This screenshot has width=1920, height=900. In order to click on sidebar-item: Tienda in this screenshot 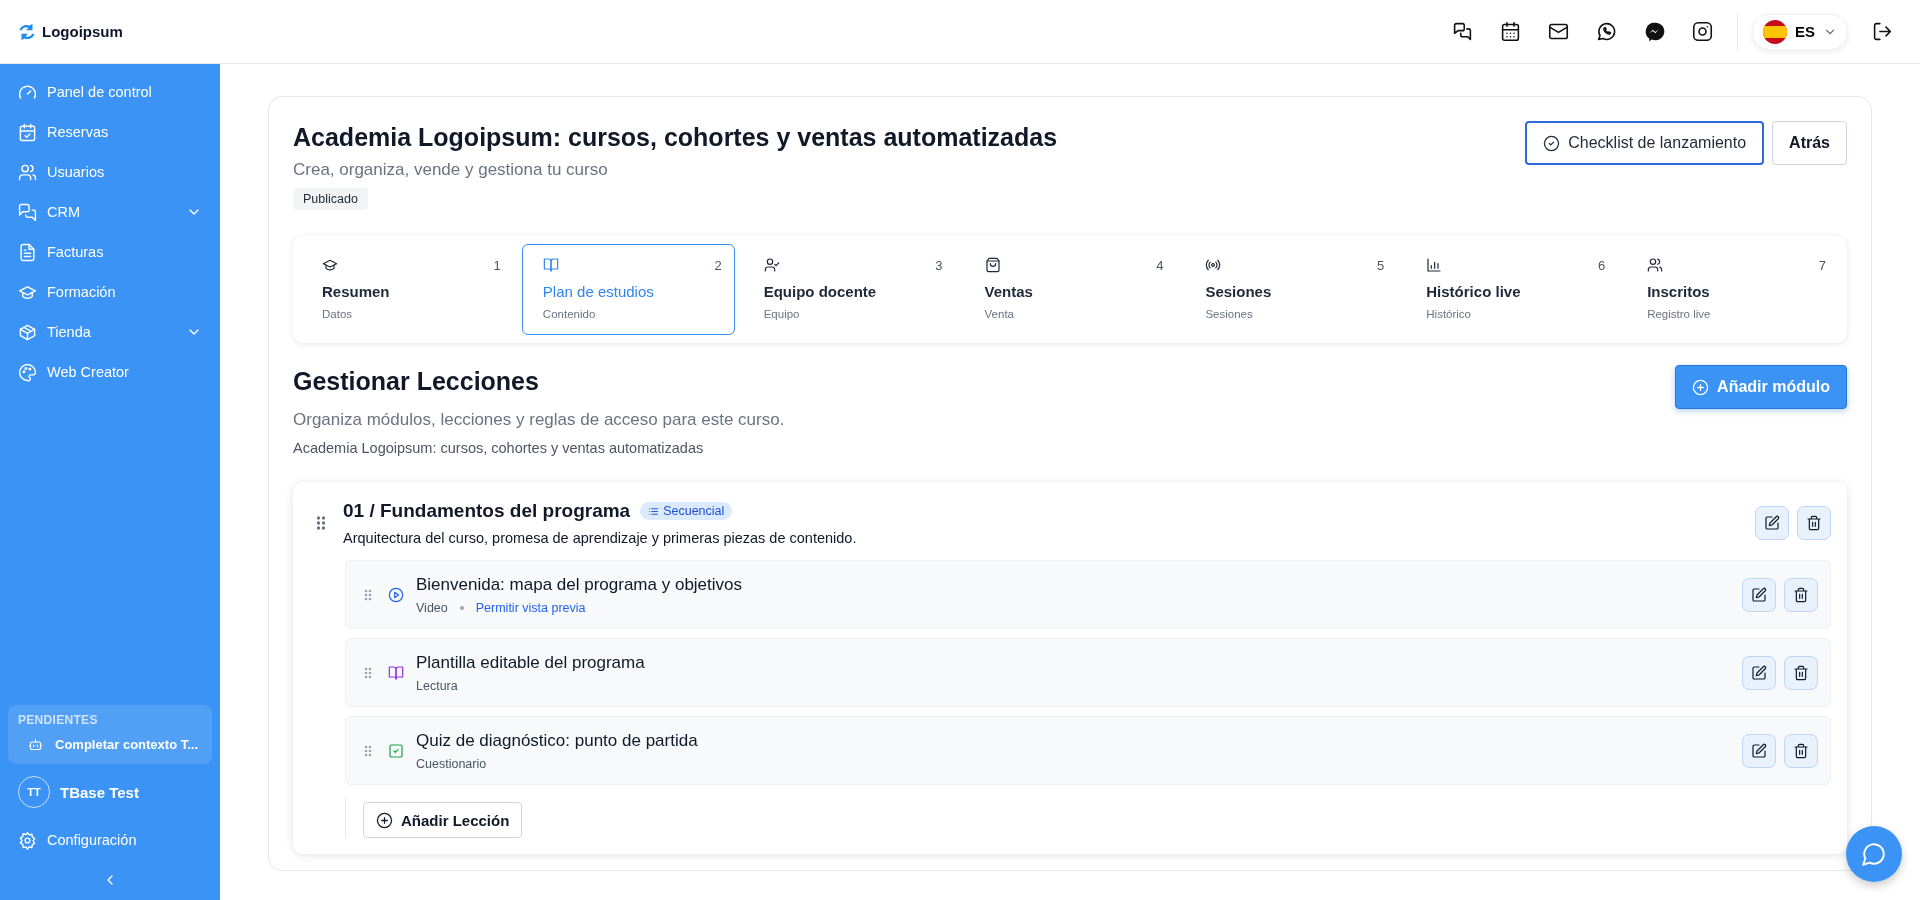, I will do `click(110, 332)`.